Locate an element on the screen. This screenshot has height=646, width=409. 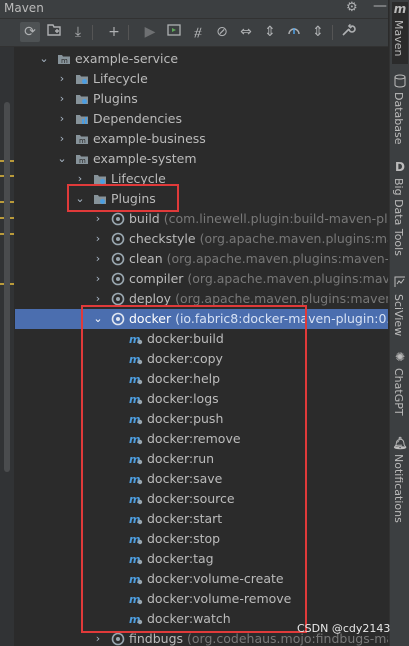
tab-chatgpt: ✺ ChatGPT is located at coordinates (400, 385).